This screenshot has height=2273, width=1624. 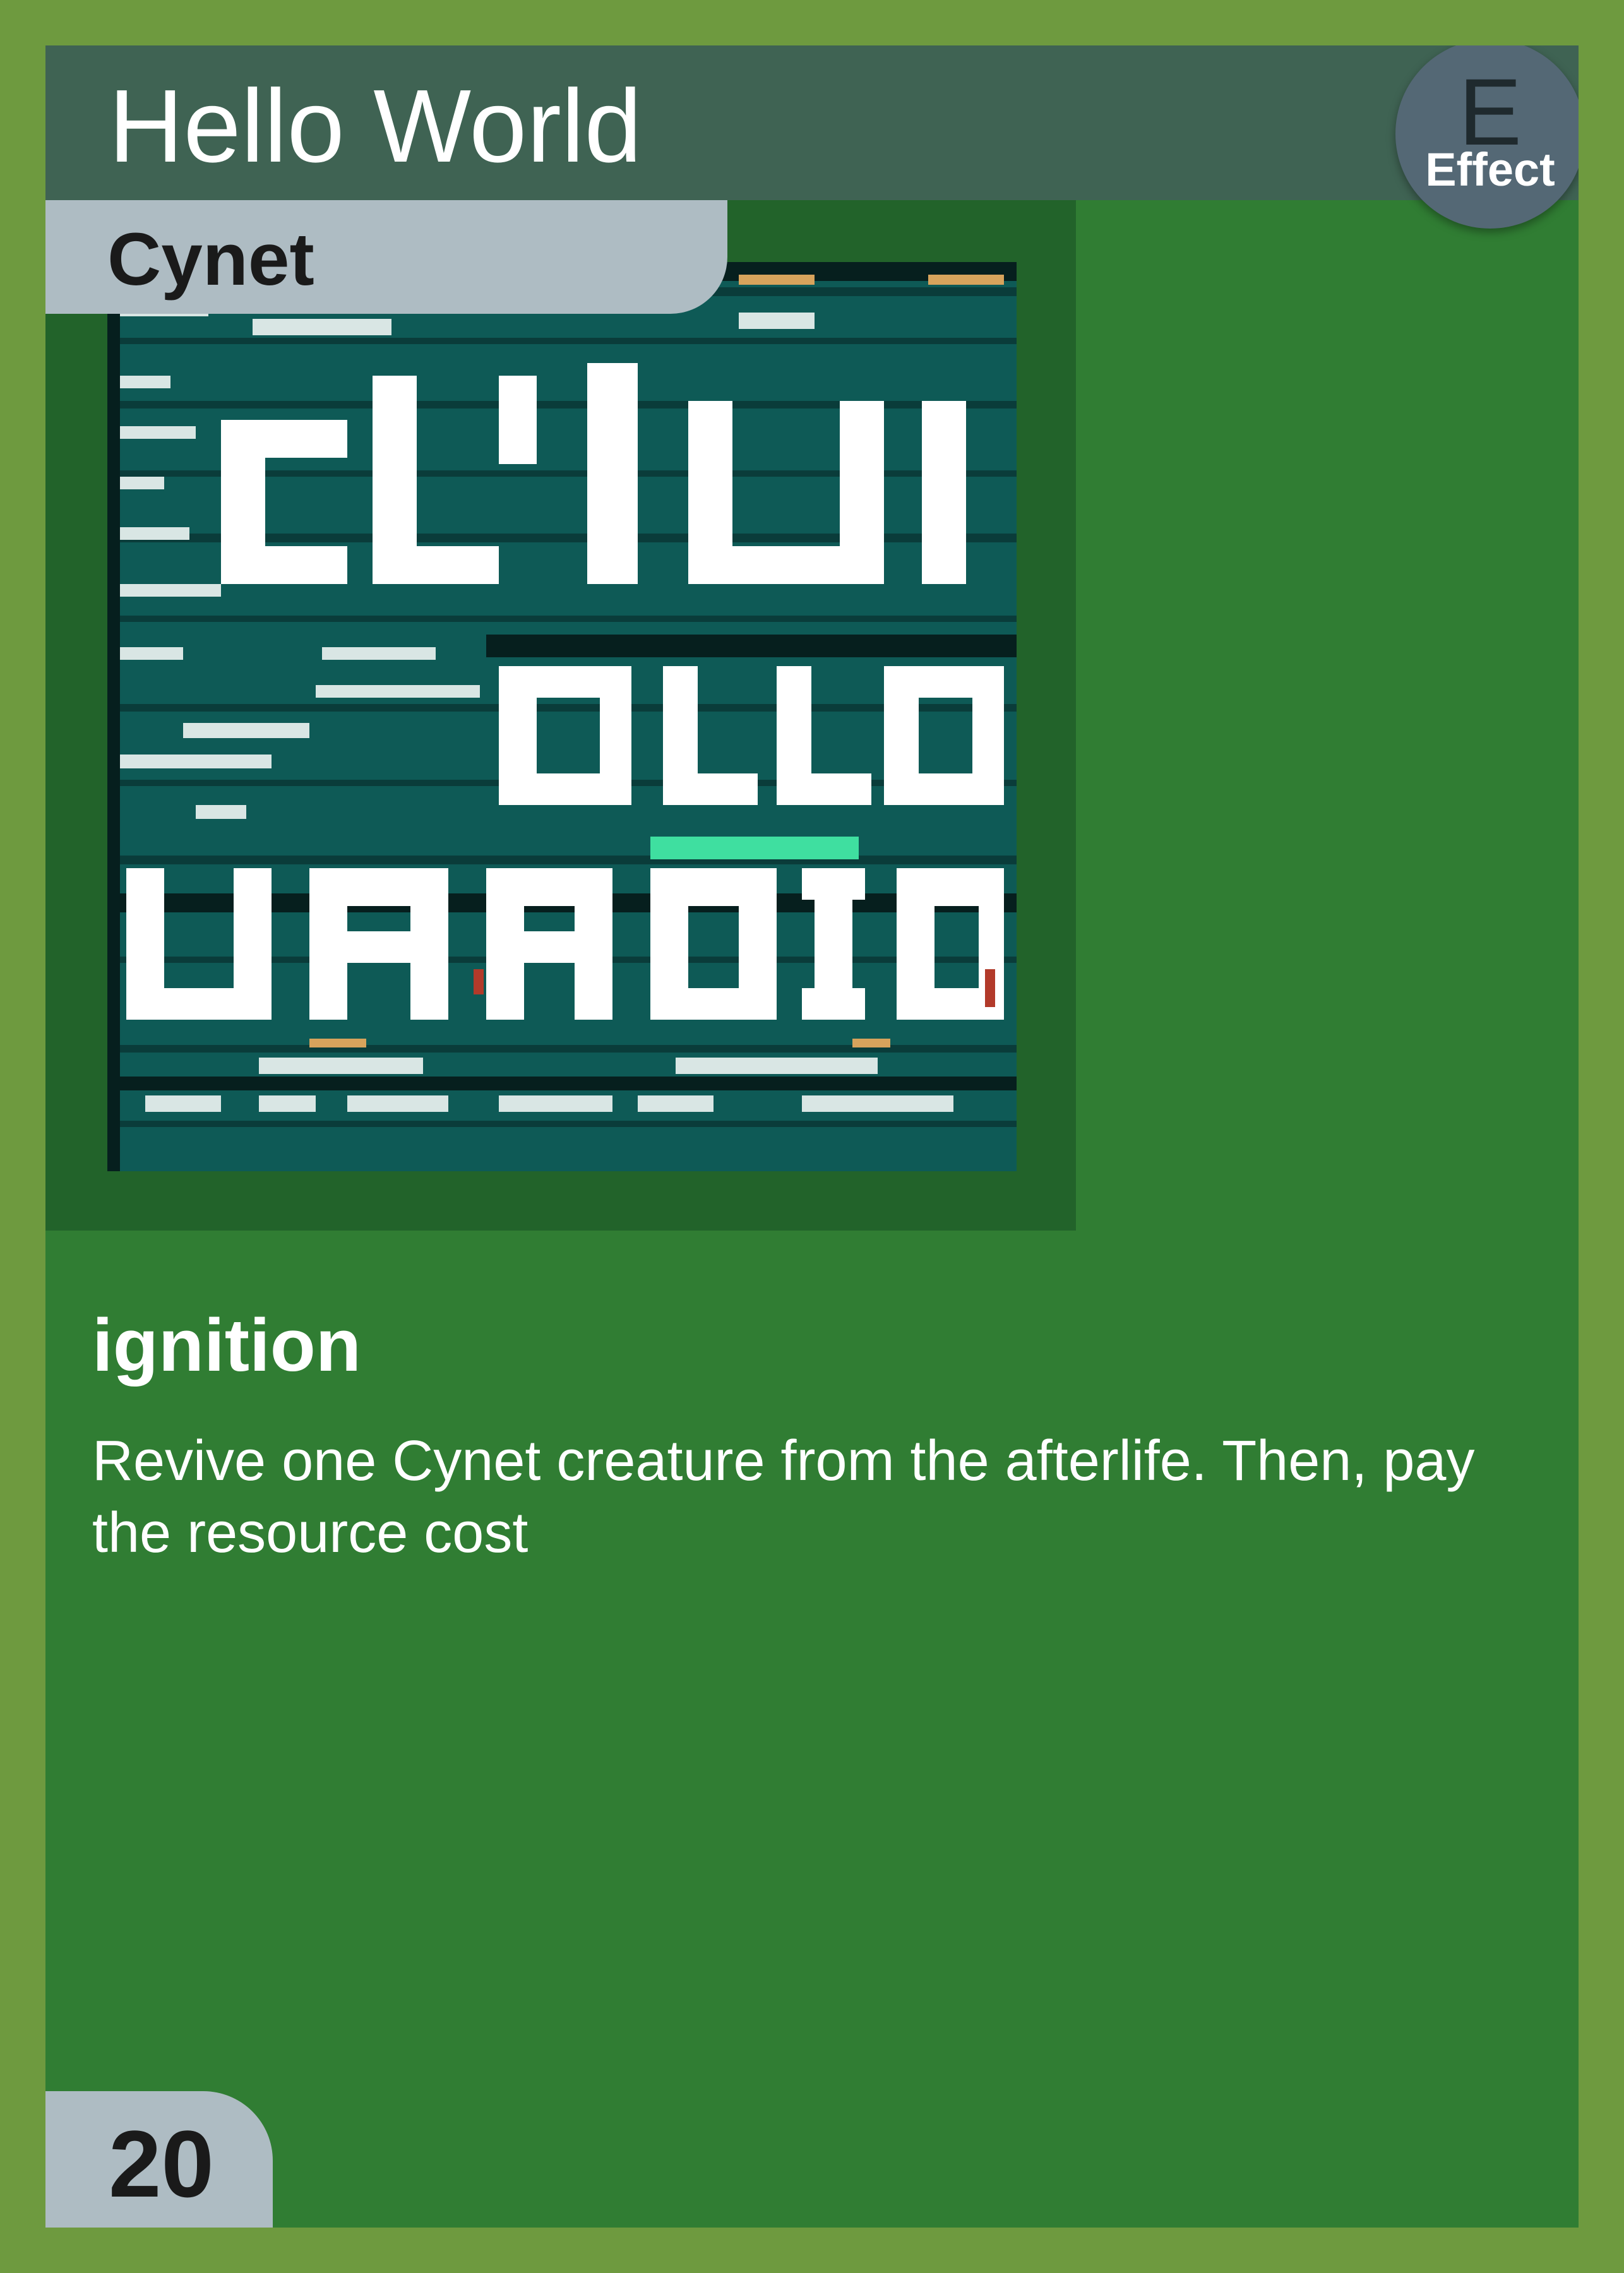 What do you see at coordinates (161, 2164) in the screenshot?
I see `cost-value: 20` at bounding box center [161, 2164].